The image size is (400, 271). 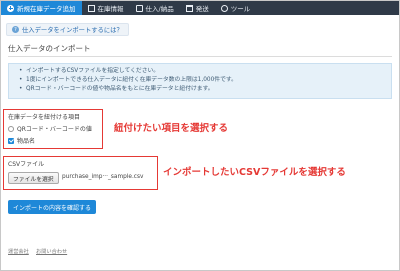 I want to click on footer-link-contact: お問い合わせ, so click(x=51, y=251).